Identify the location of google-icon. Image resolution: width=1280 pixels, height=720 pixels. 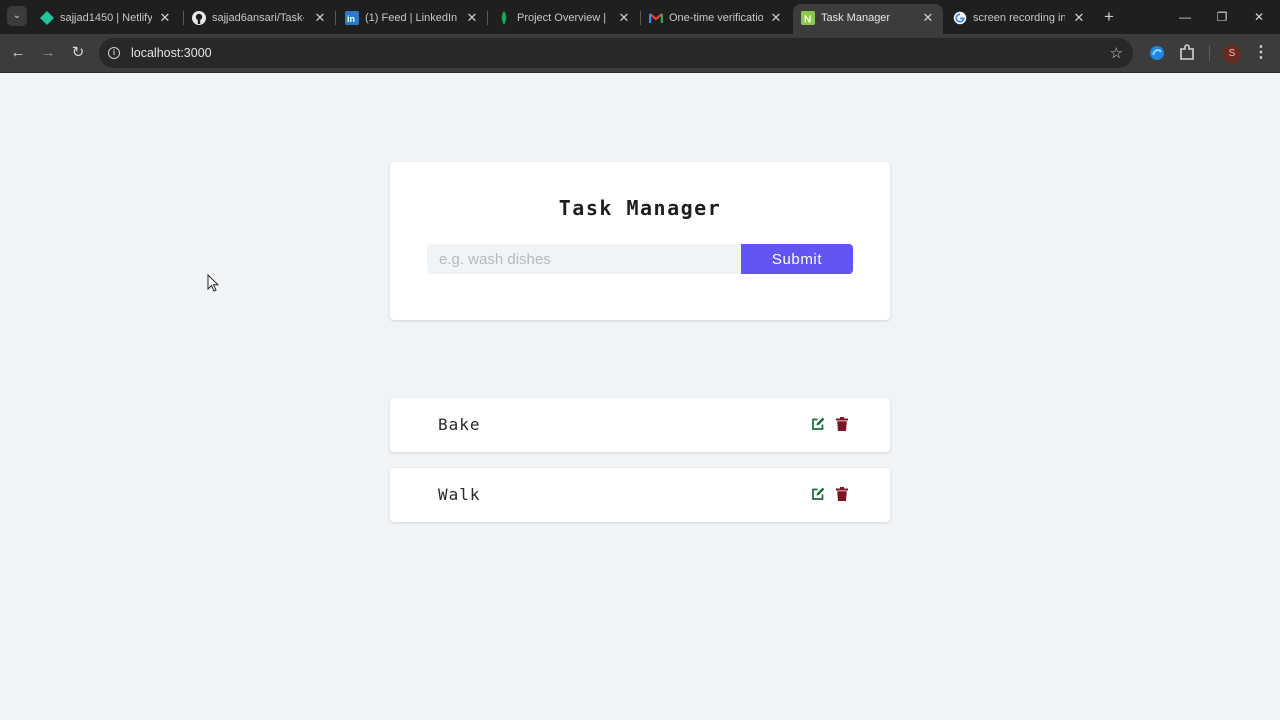
(960, 18).